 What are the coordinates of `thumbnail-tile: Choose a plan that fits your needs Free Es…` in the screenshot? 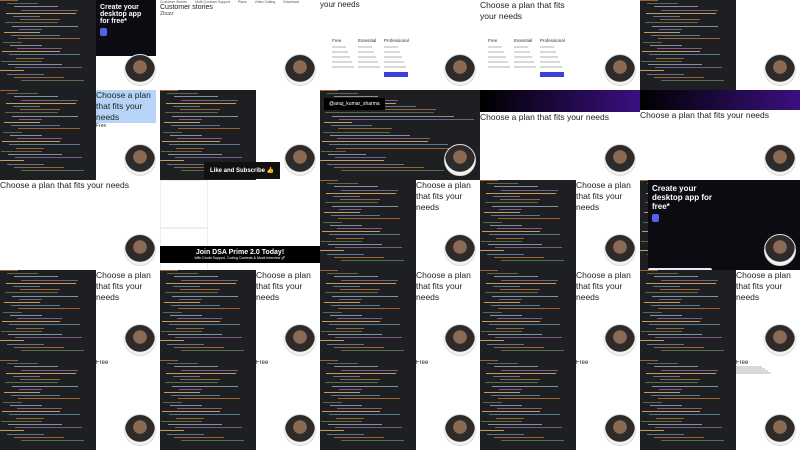 It's located at (560, 45).